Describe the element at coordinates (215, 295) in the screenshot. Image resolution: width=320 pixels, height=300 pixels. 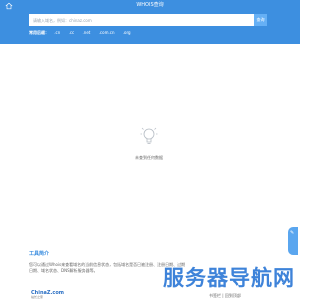
I see `footer-link: 书签栏` at that location.